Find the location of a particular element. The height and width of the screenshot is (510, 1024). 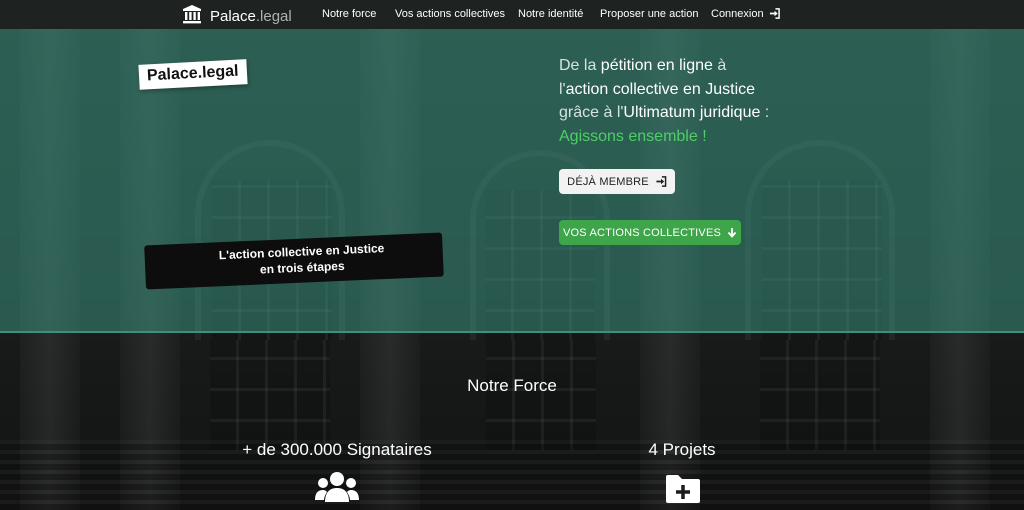

already-member-button: DÉJÀ MEMBRE is located at coordinates (617, 181).